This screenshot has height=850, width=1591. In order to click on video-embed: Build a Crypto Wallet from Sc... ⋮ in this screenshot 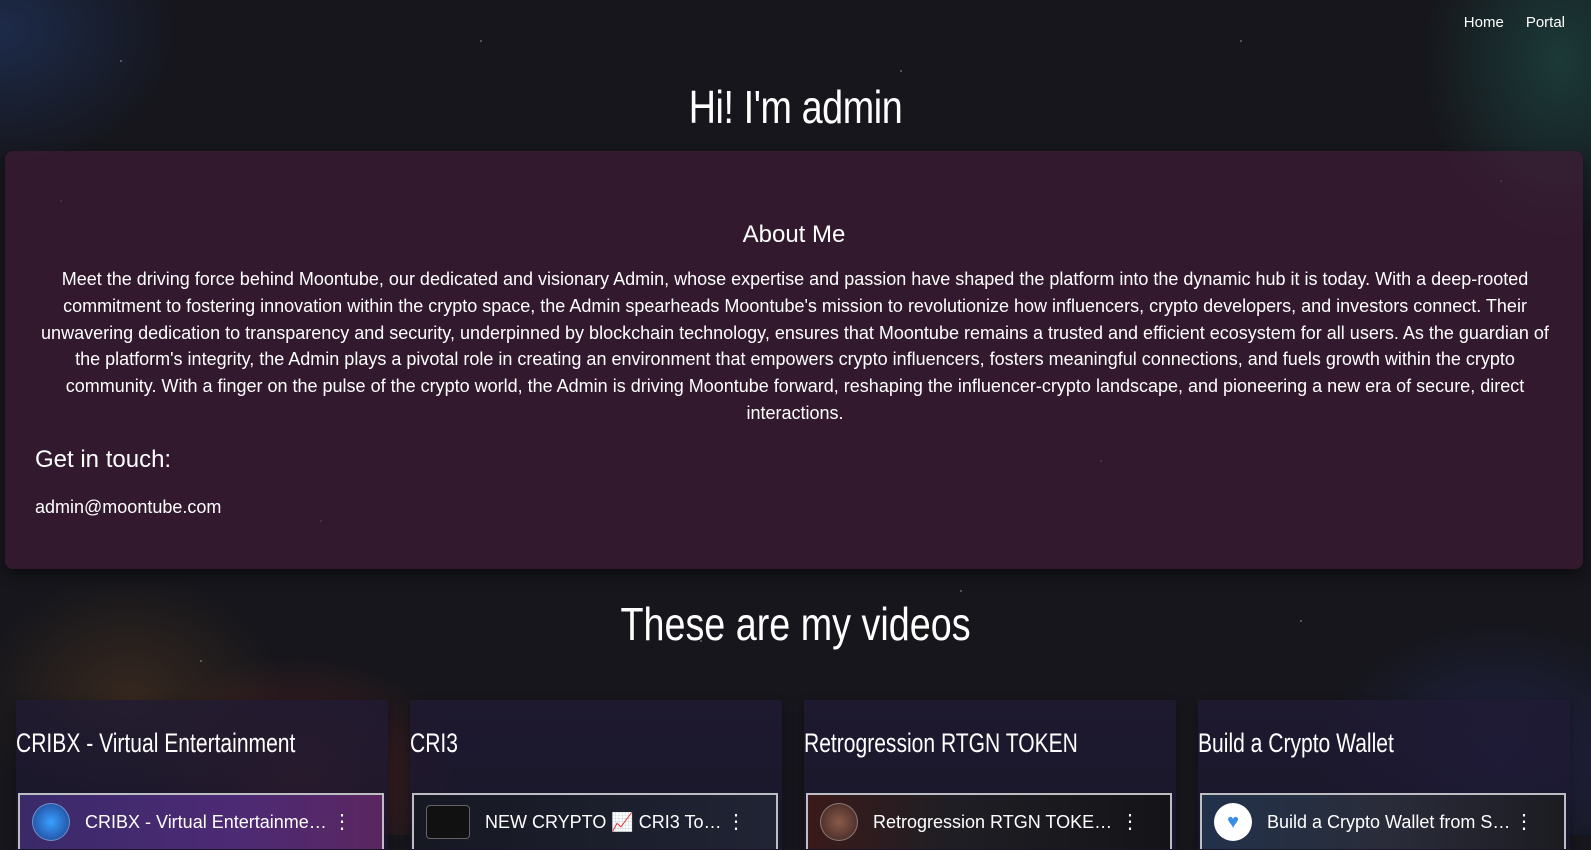, I will do `click(1383, 821)`.